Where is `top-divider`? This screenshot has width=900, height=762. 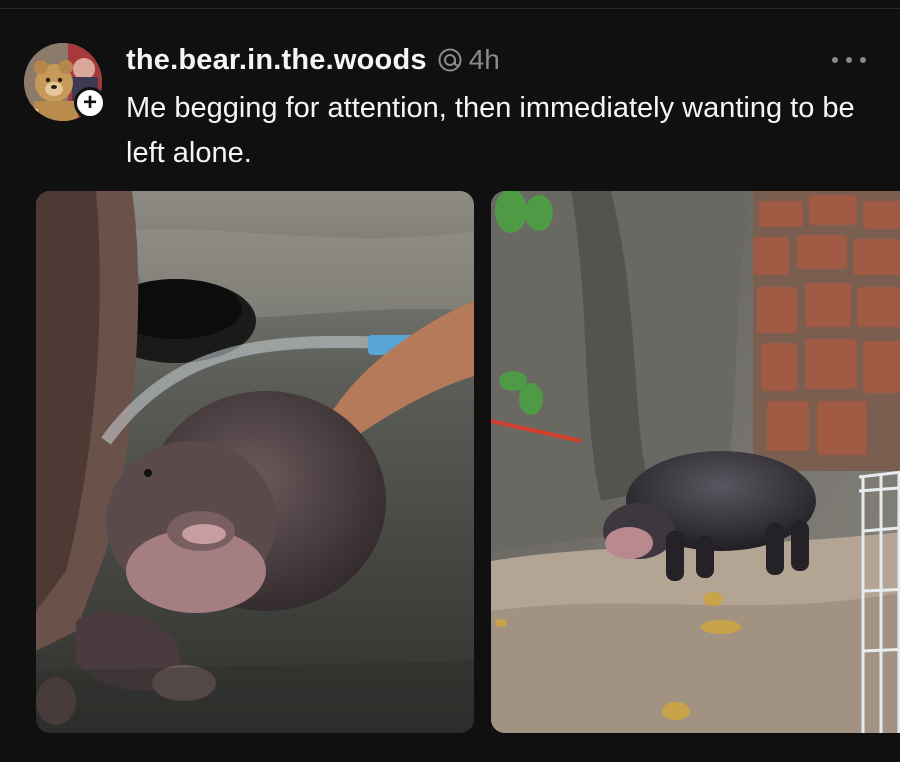 top-divider is located at coordinates (450, 8).